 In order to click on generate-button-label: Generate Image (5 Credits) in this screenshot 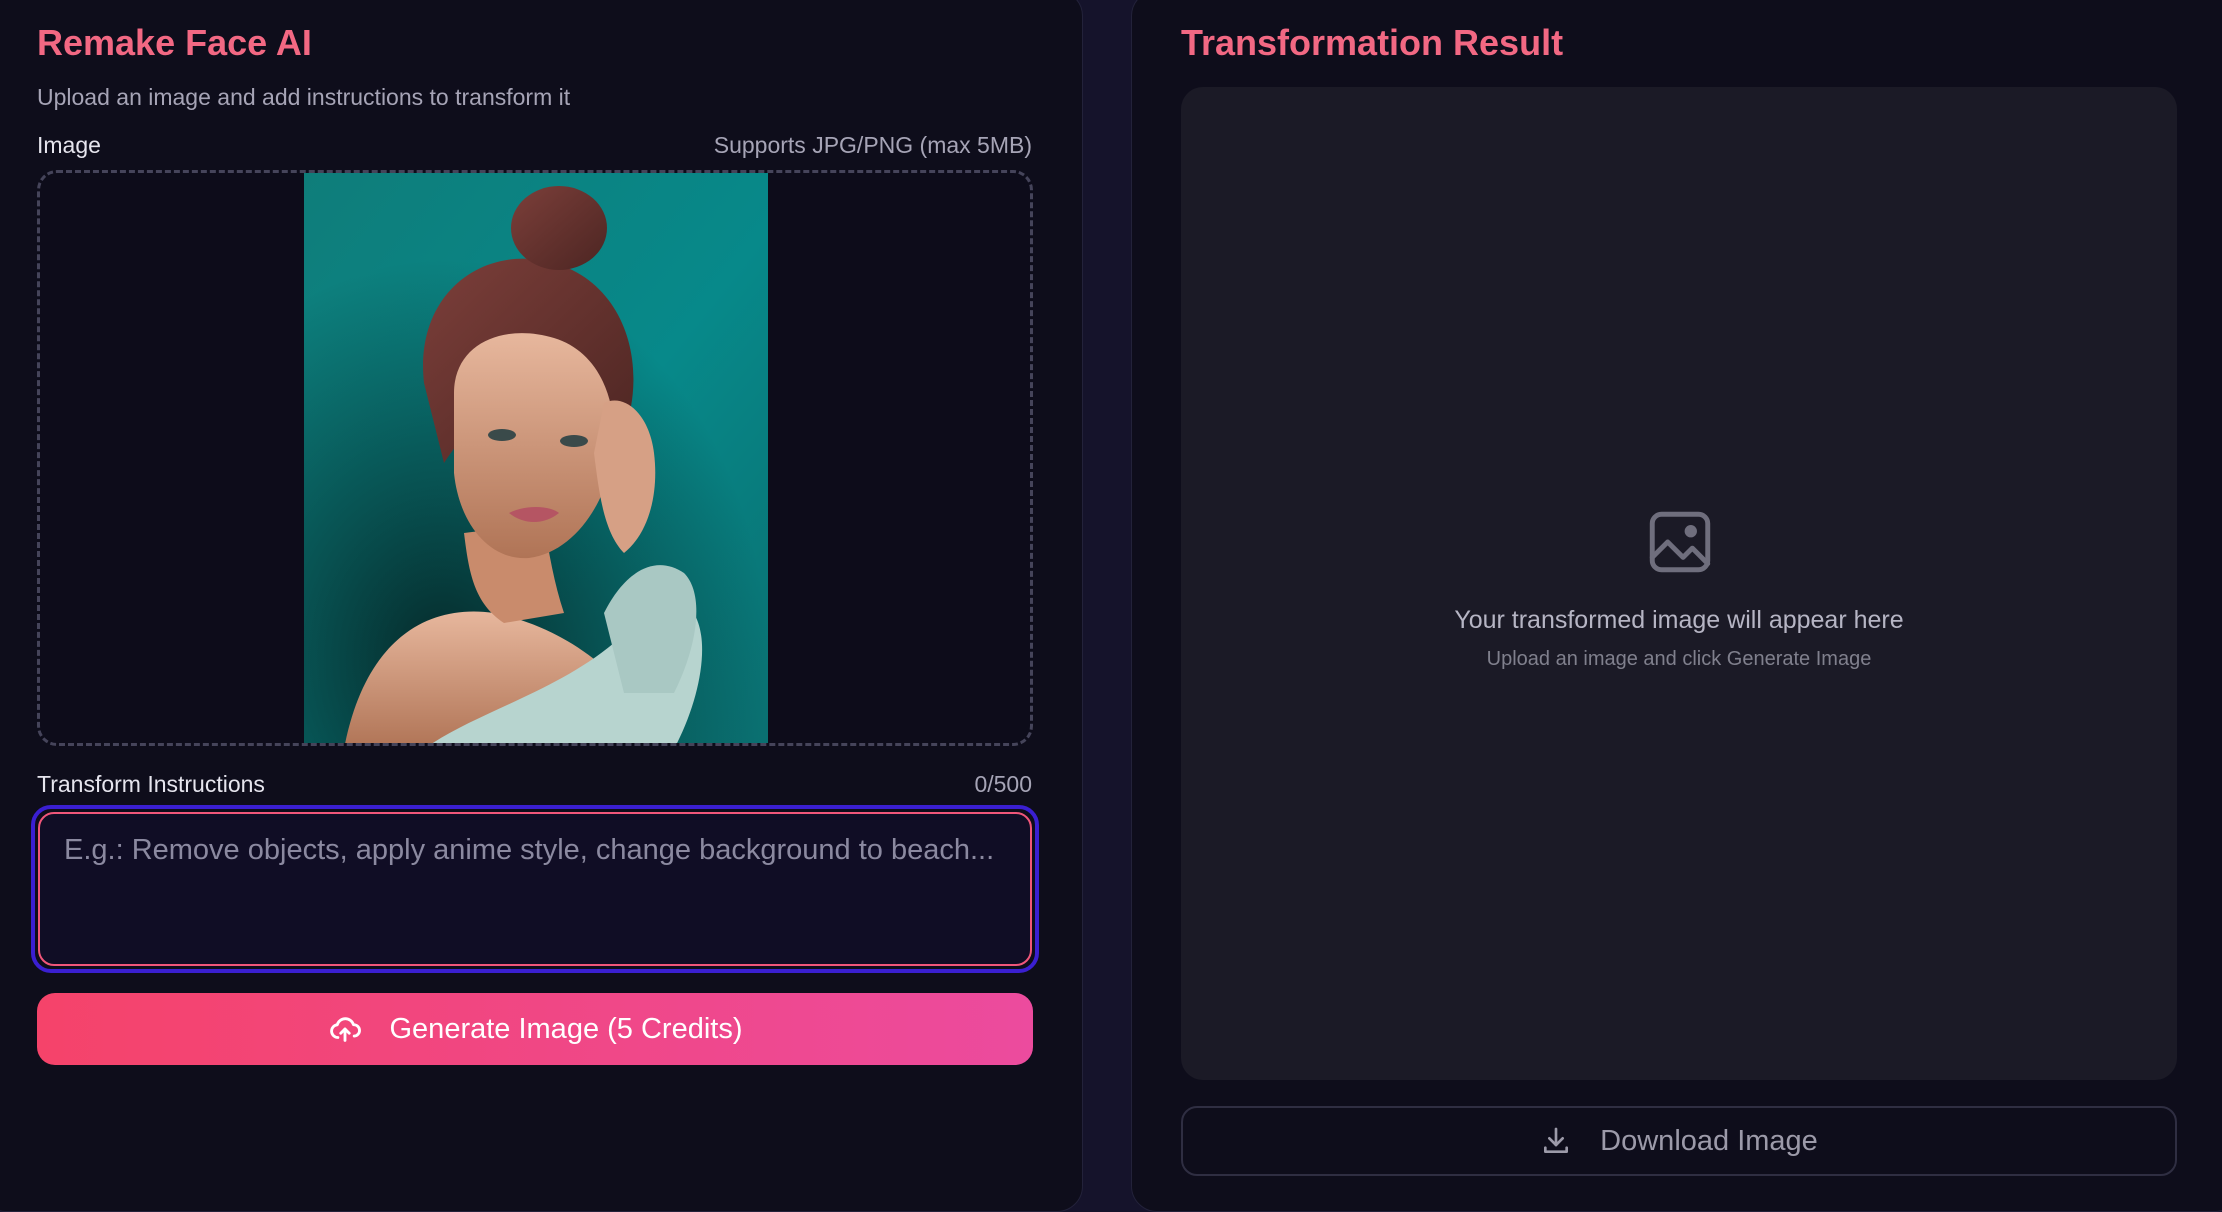, I will do `click(566, 1028)`.